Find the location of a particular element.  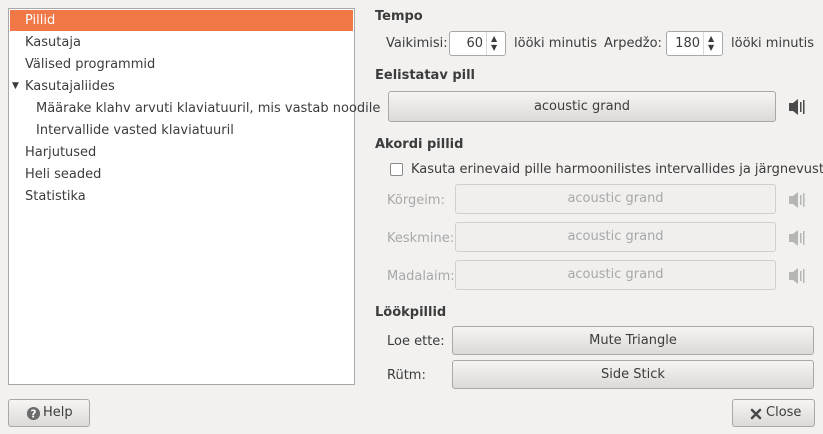

percussion-heading: Löökpillid is located at coordinates (411, 312).